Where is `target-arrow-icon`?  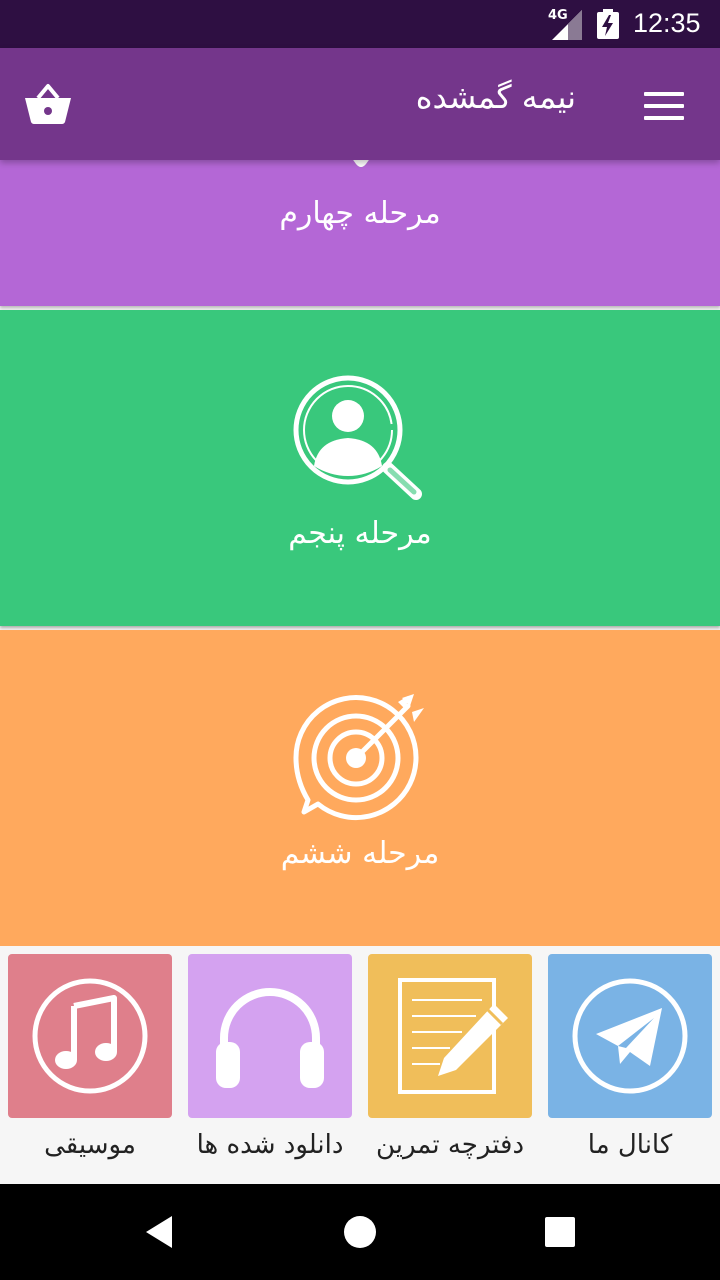
target-arrow-icon is located at coordinates (358, 757).